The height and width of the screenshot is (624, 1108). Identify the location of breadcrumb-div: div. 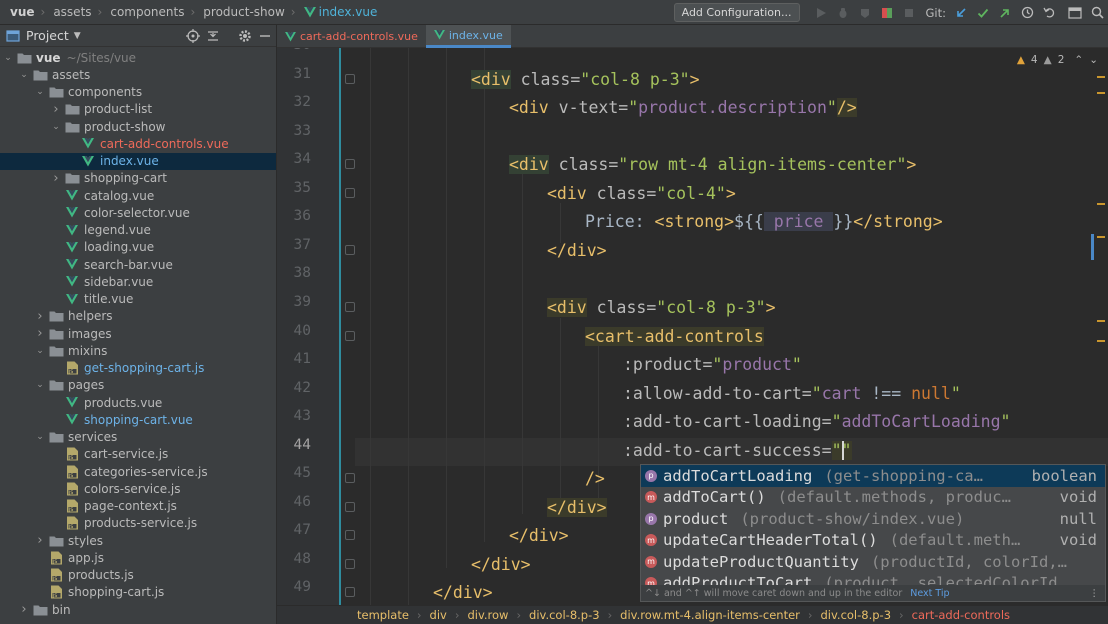
(438, 615).